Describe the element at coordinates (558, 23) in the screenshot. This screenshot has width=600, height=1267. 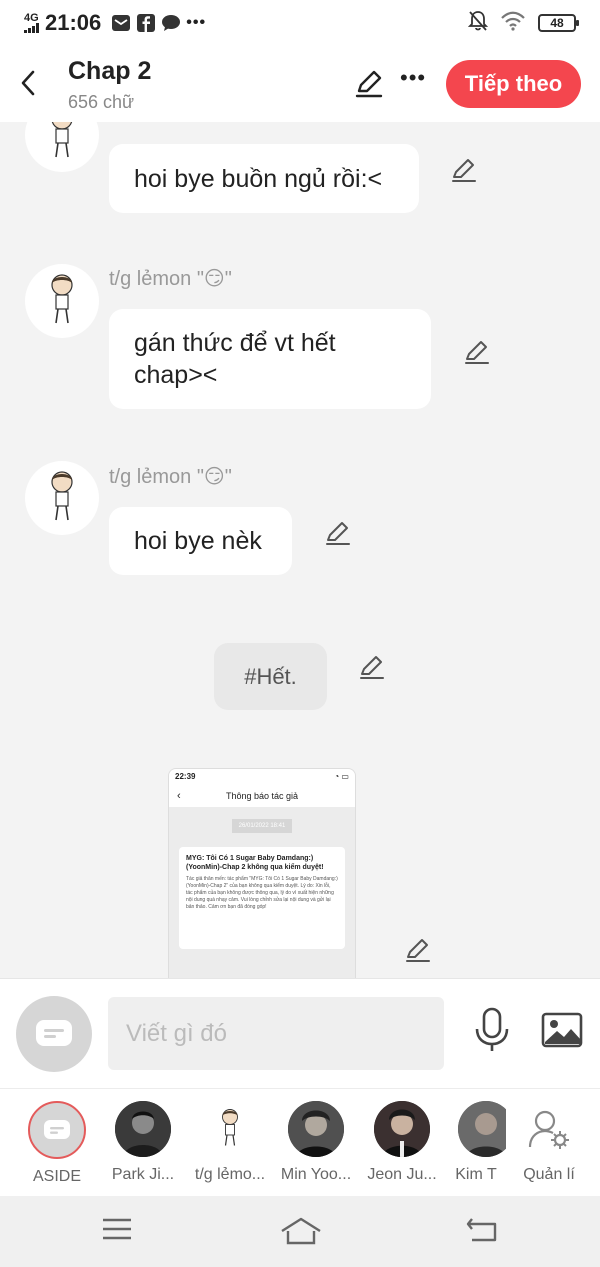
I see `battery-indicator: 48` at that location.